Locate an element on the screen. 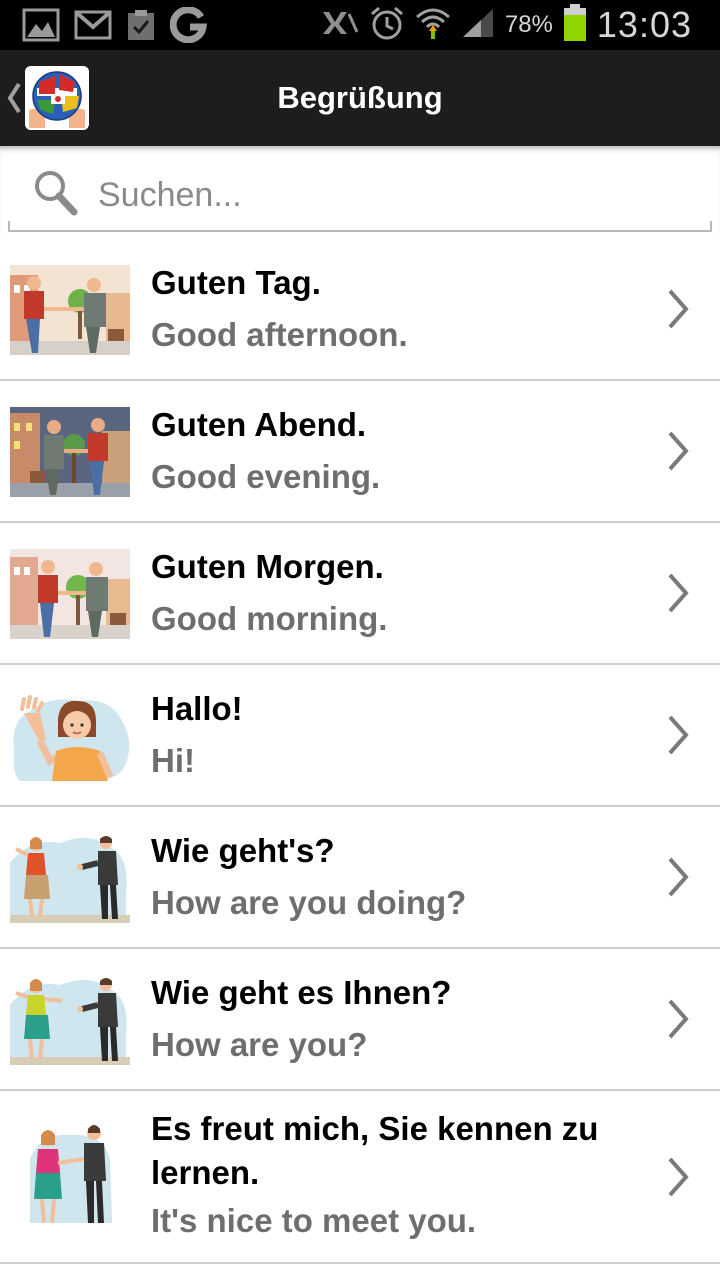 Image resolution: width=720 pixels, height=1280 pixels. handshake-day-picture is located at coordinates (70, 310).